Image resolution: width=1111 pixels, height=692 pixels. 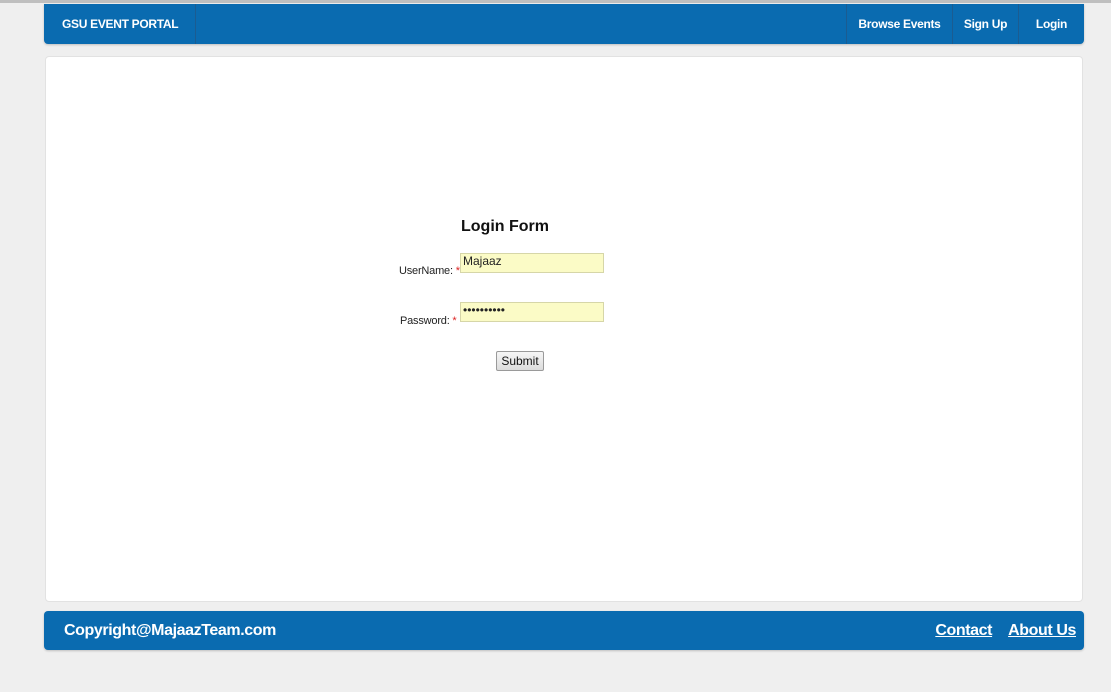 I want to click on submit-button: Submit, so click(x=520, y=361).